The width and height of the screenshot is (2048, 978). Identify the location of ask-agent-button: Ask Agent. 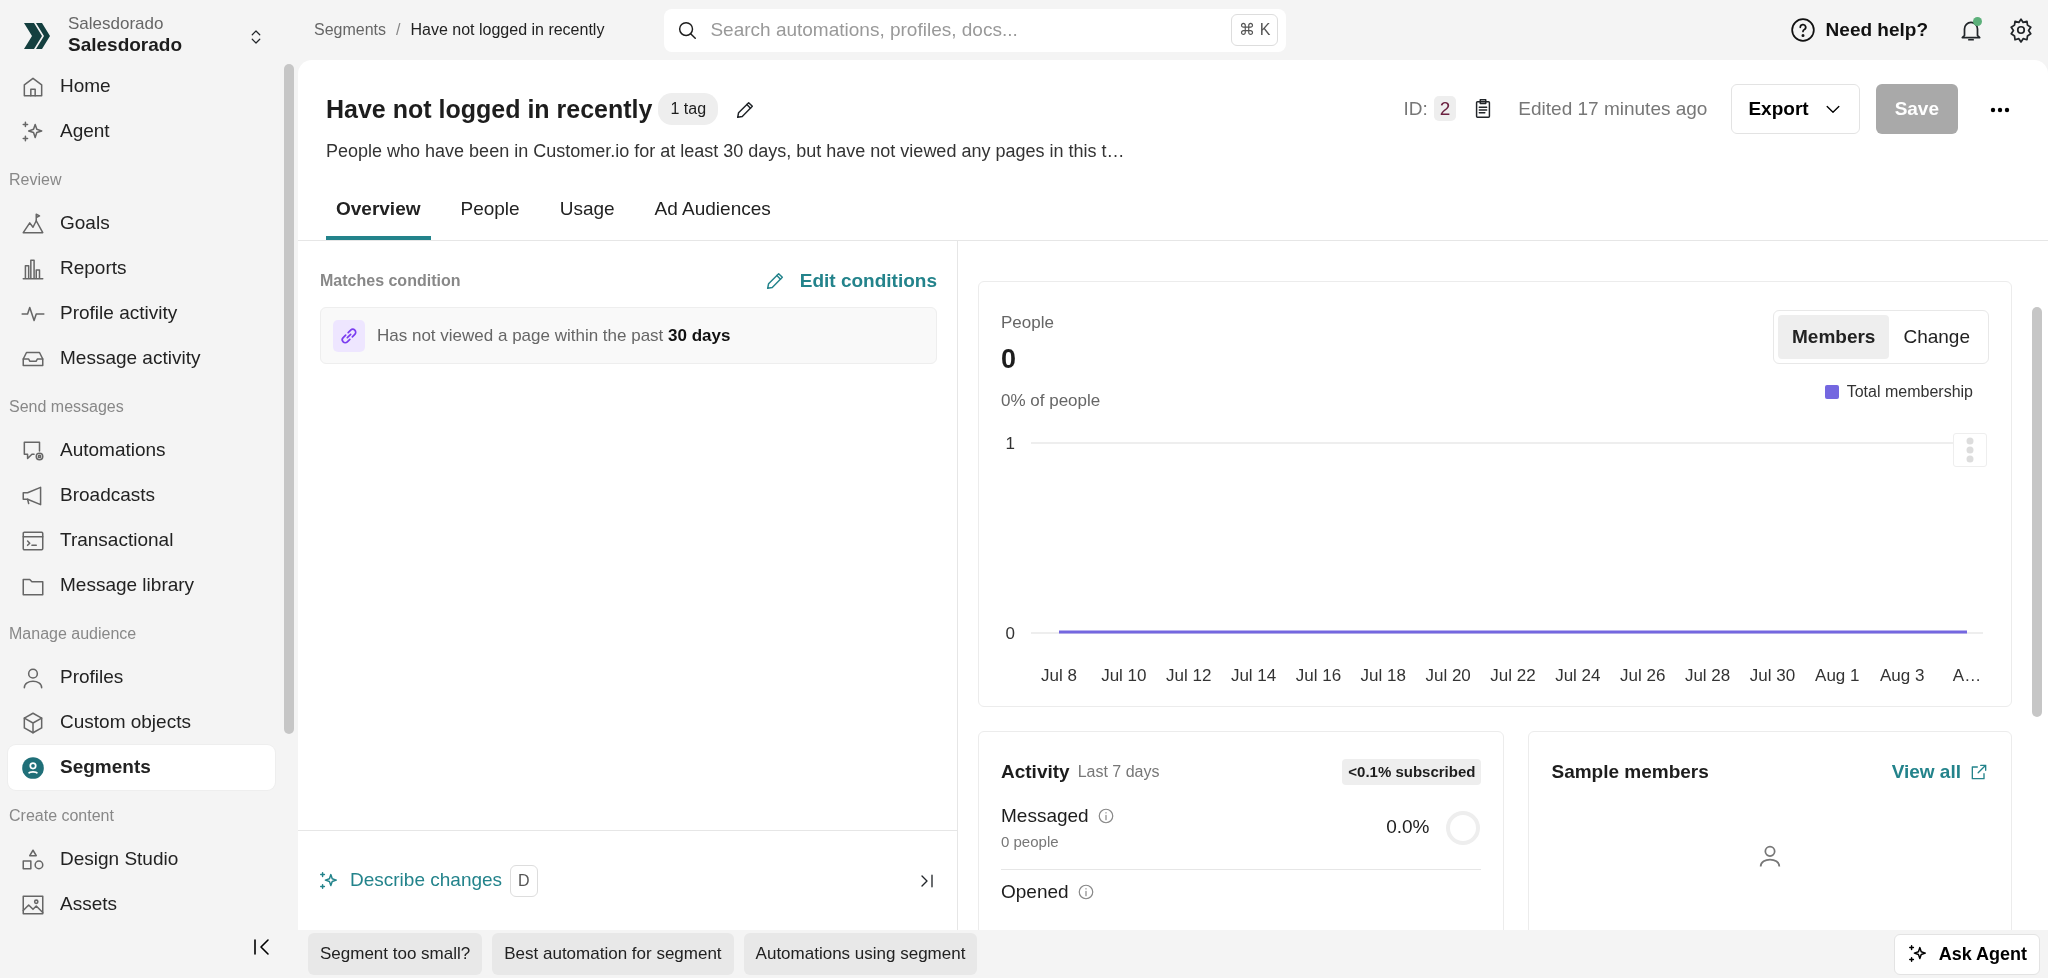
(1966, 954).